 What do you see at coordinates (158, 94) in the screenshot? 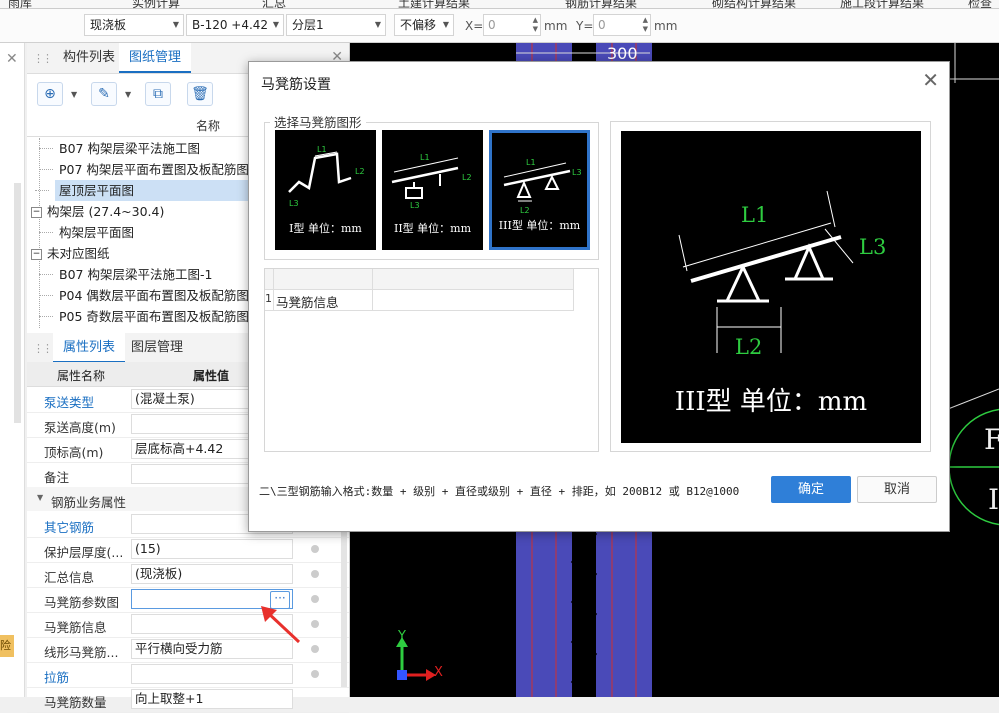
I see `copy-drawing-icon: ⧉` at bounding box center [158, 94].